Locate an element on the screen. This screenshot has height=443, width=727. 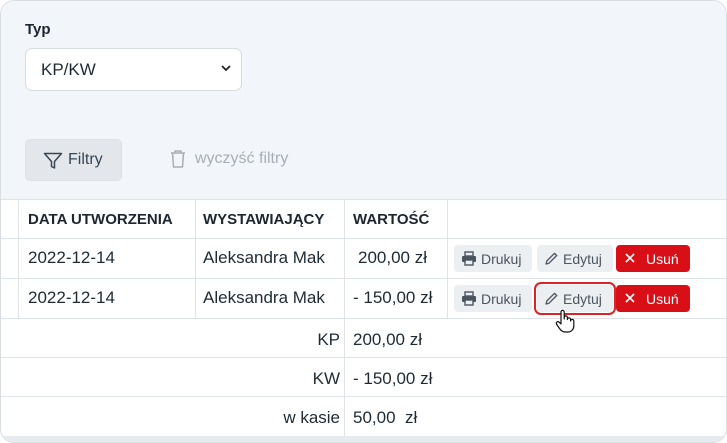
header-value: WARTOŚĆ is located at coordinates (391, 219).